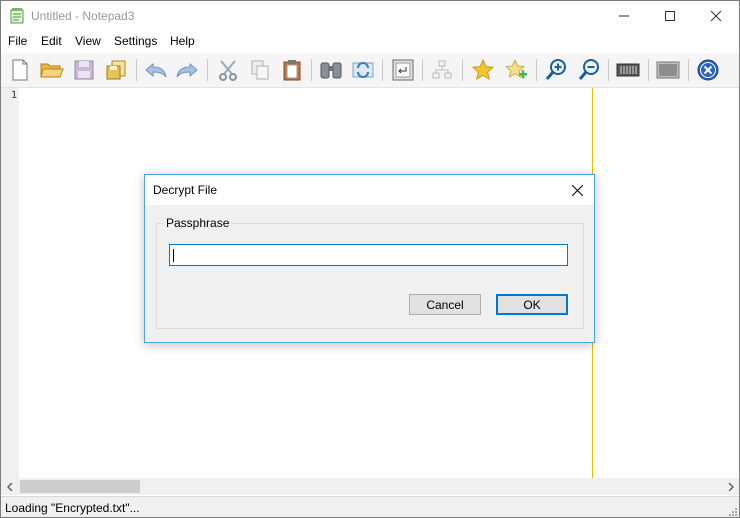 Image resolution: width=740 pixels, height=518 pixels. I want to click on dialog-title: Decrypt File, so click(185, 190).